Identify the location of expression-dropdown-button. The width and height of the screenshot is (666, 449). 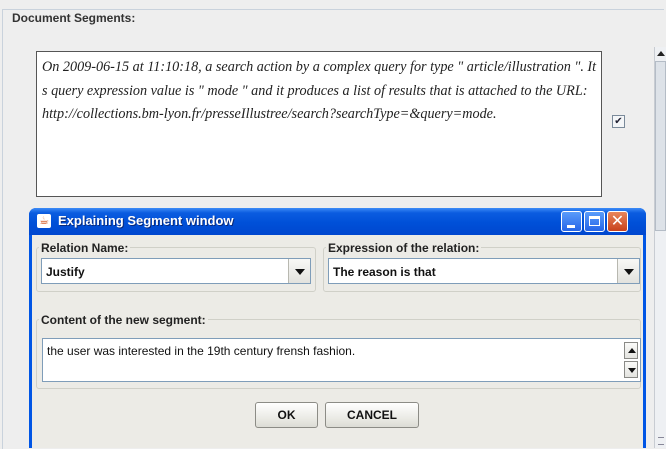
(628, 271).